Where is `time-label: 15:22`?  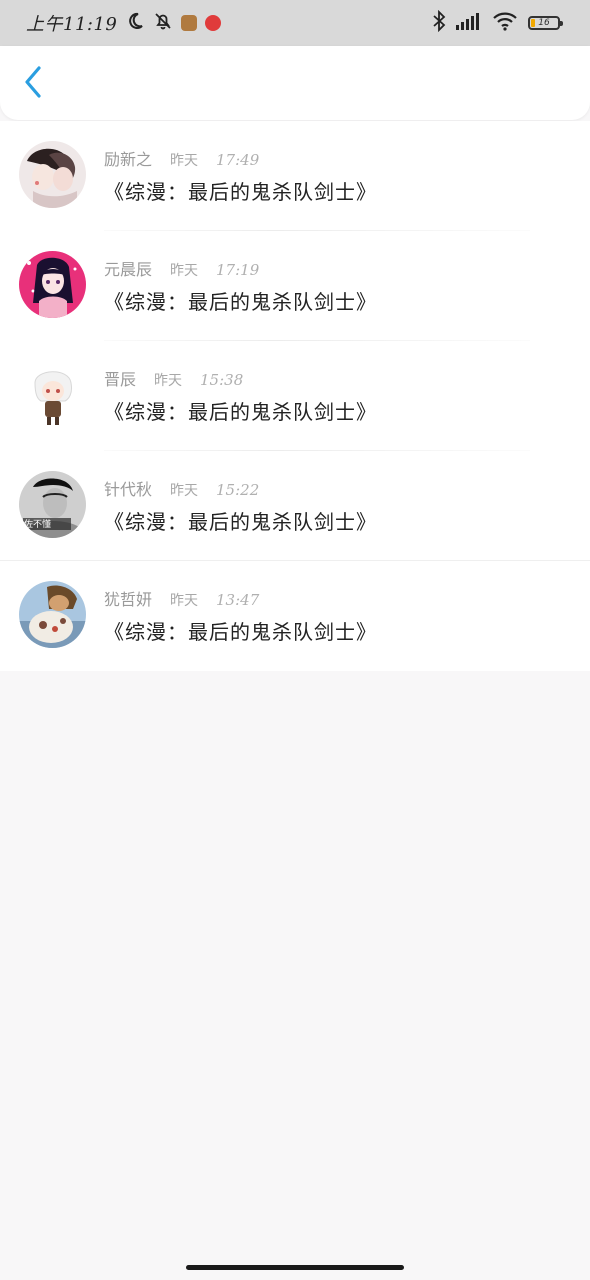
time-label: 15:22 is located at coordinates (238, 490).